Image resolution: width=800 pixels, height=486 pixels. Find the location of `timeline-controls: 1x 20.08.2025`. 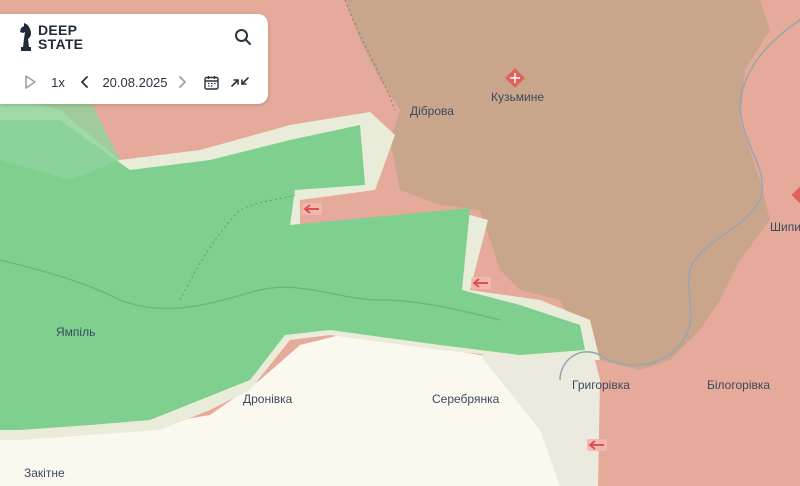

timeline-controls: 1x 20.08.2025 is located at coordinates (134, 82).